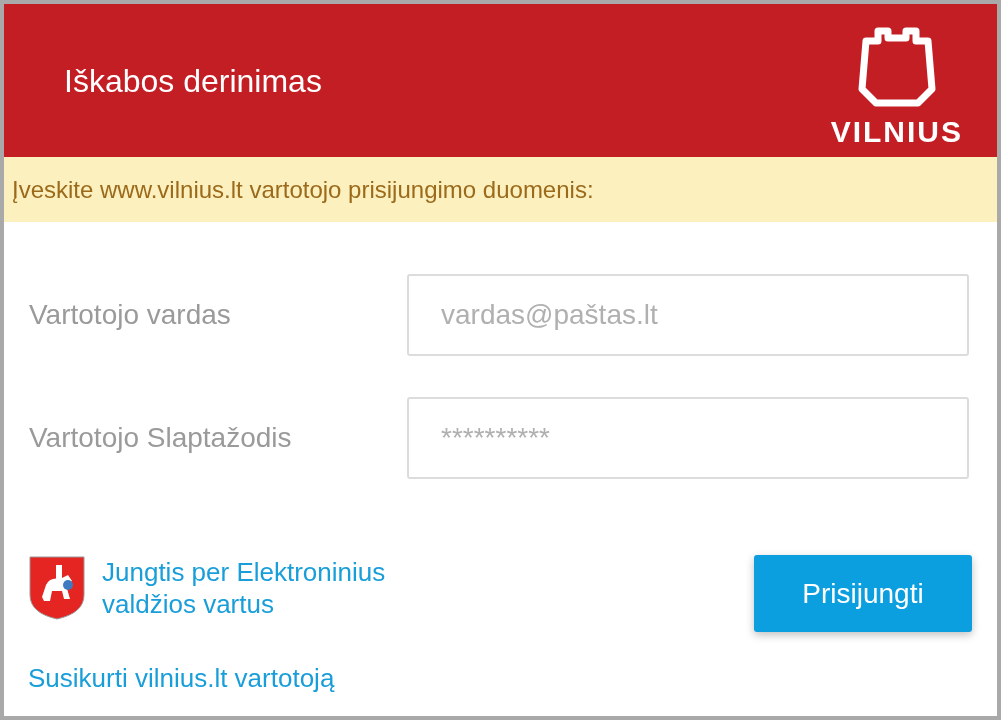  I want to click on input-field: **********, so click(688, 438).